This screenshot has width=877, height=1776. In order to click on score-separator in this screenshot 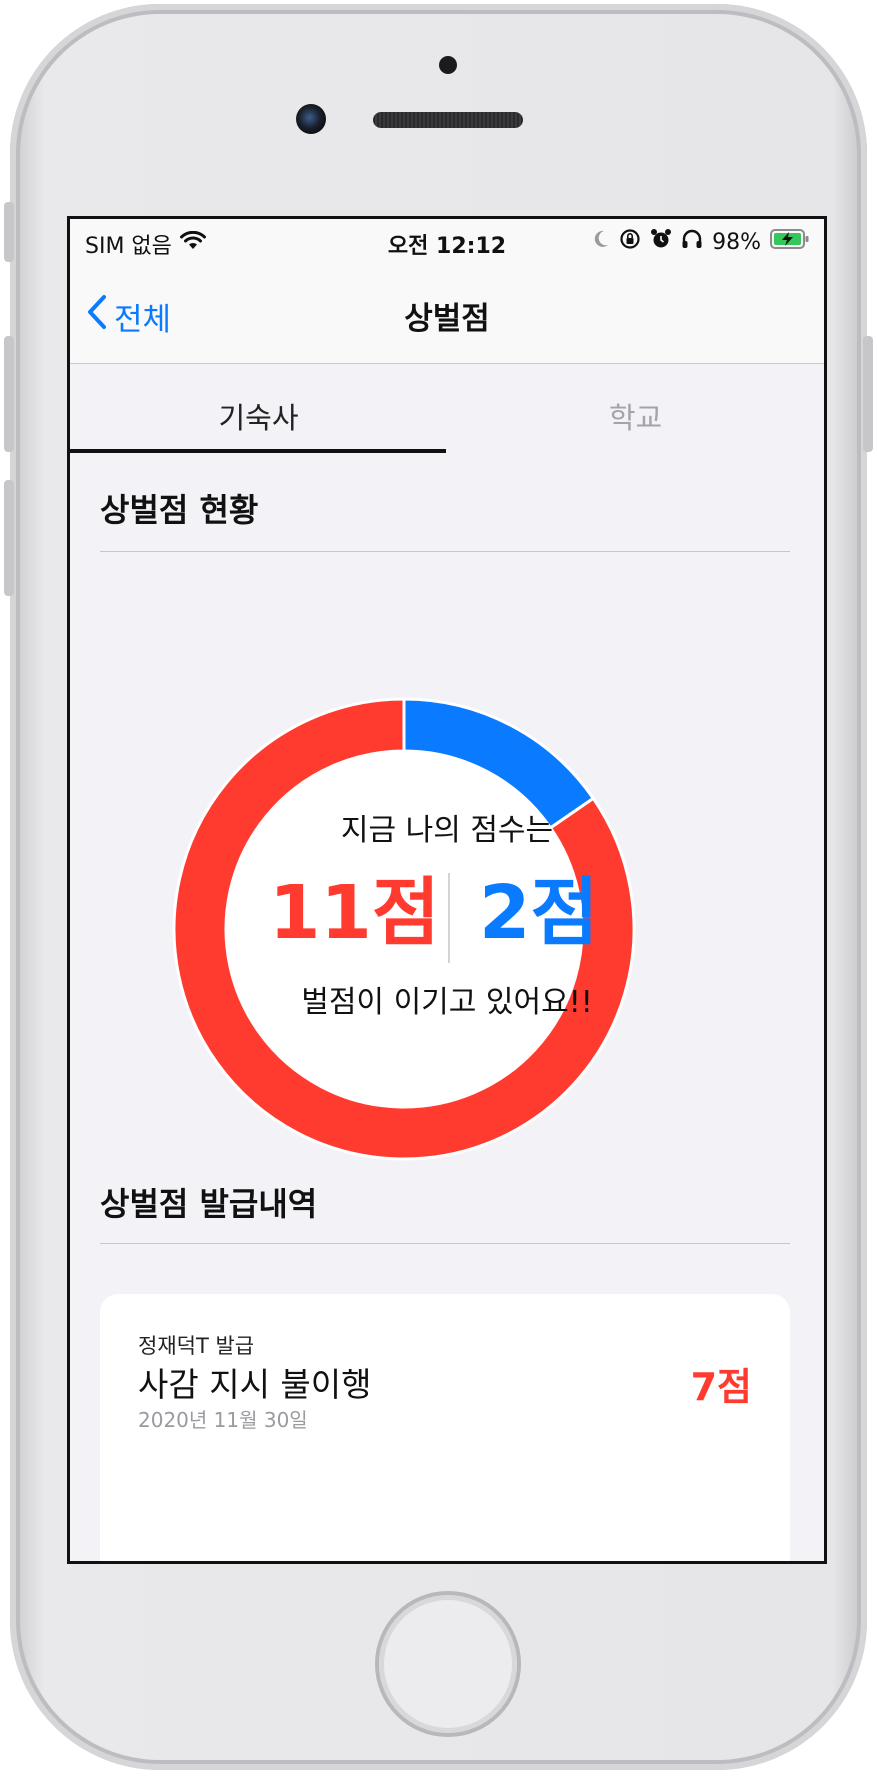, I will do `click(449, 918)`.